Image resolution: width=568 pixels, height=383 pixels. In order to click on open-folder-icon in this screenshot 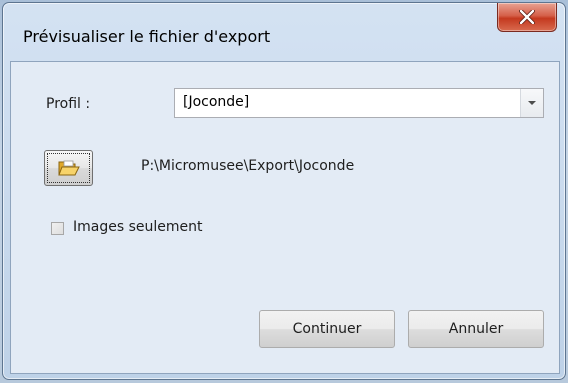, I will do `click(68, 168)`.